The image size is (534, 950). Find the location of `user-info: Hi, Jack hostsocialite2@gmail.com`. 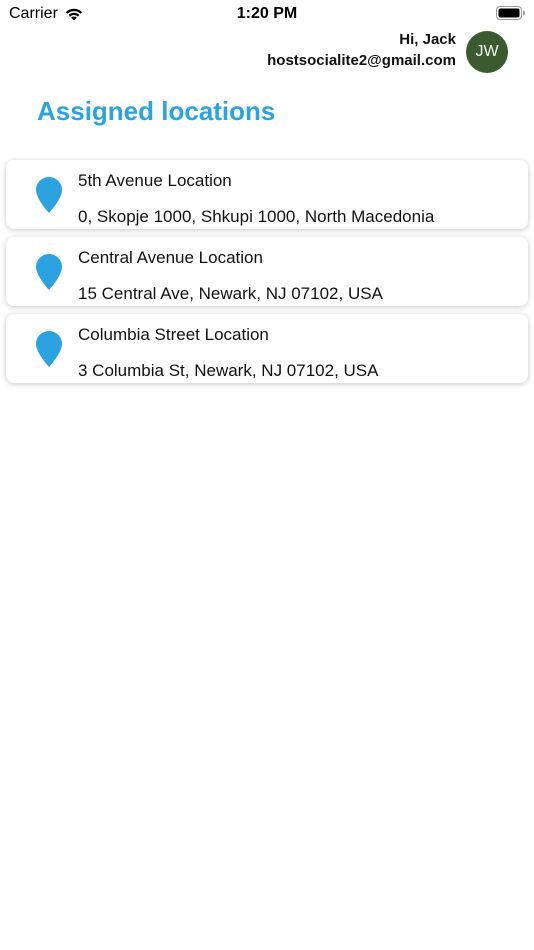

user-info: Hi, Jack hostsocialite2@gmail.com is located at coordinates (361, 51).